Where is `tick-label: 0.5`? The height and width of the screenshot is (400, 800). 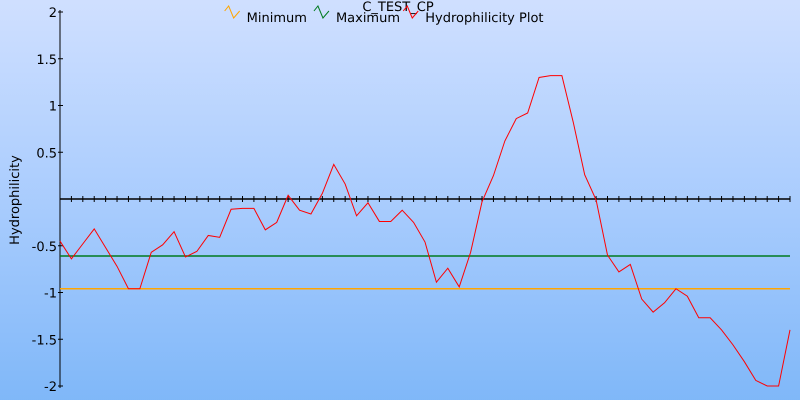 tick-label: 0.5 is located at coordinates (46, 154).